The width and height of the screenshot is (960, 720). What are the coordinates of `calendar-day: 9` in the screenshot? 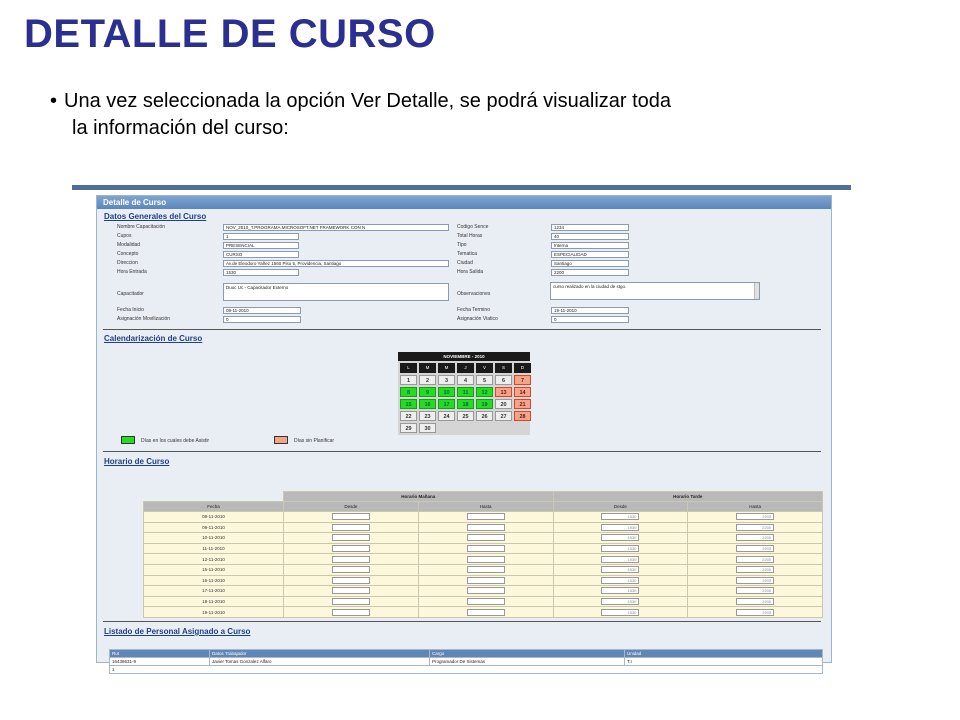 It's located at (427, 392).